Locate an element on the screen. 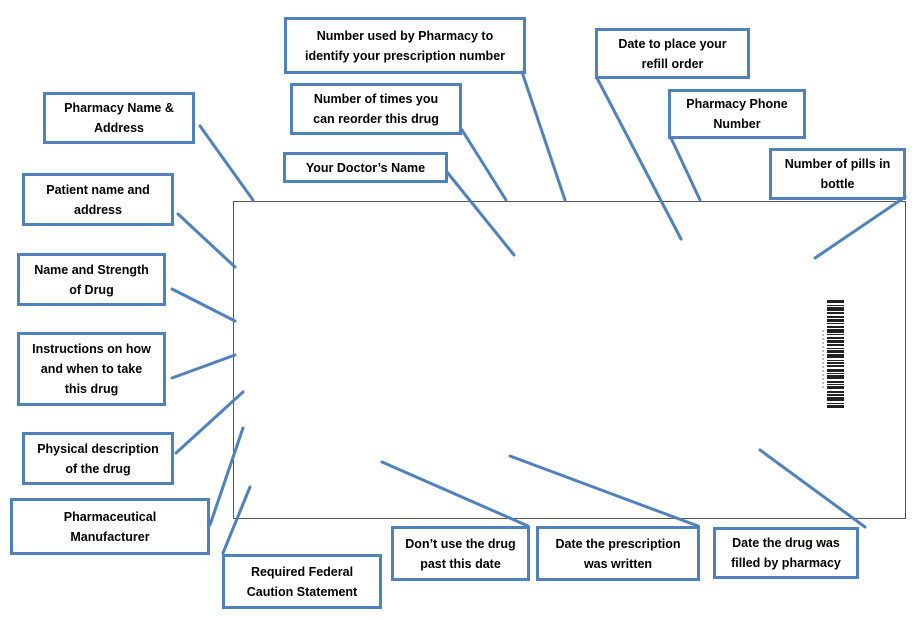 The image size is (923, 620). callout-text: Number of times you is located at coordinates (376, 99).